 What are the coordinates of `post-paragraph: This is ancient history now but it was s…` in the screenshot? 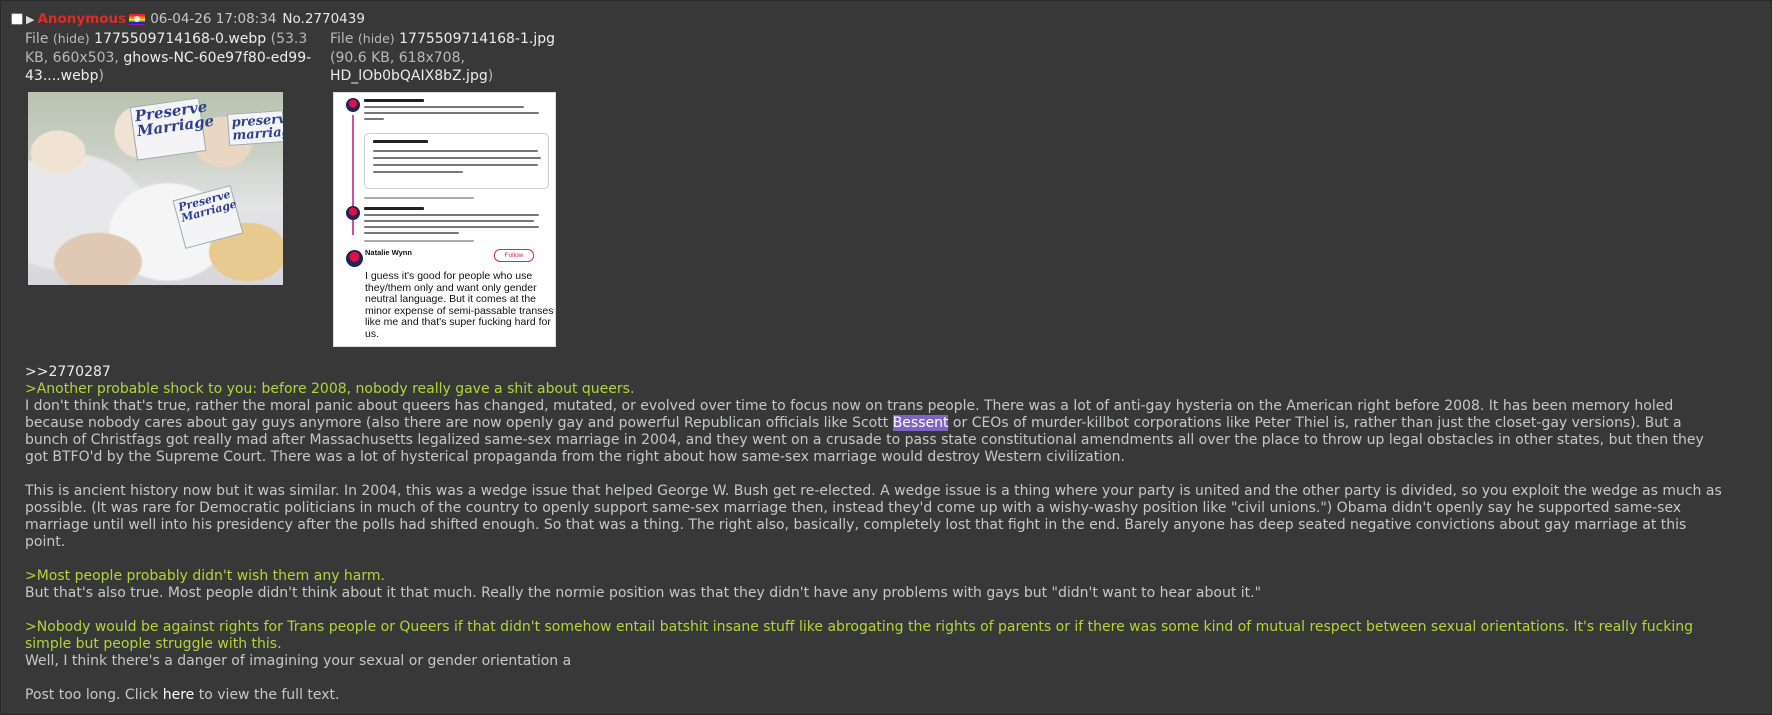 It's located at (873, 516).